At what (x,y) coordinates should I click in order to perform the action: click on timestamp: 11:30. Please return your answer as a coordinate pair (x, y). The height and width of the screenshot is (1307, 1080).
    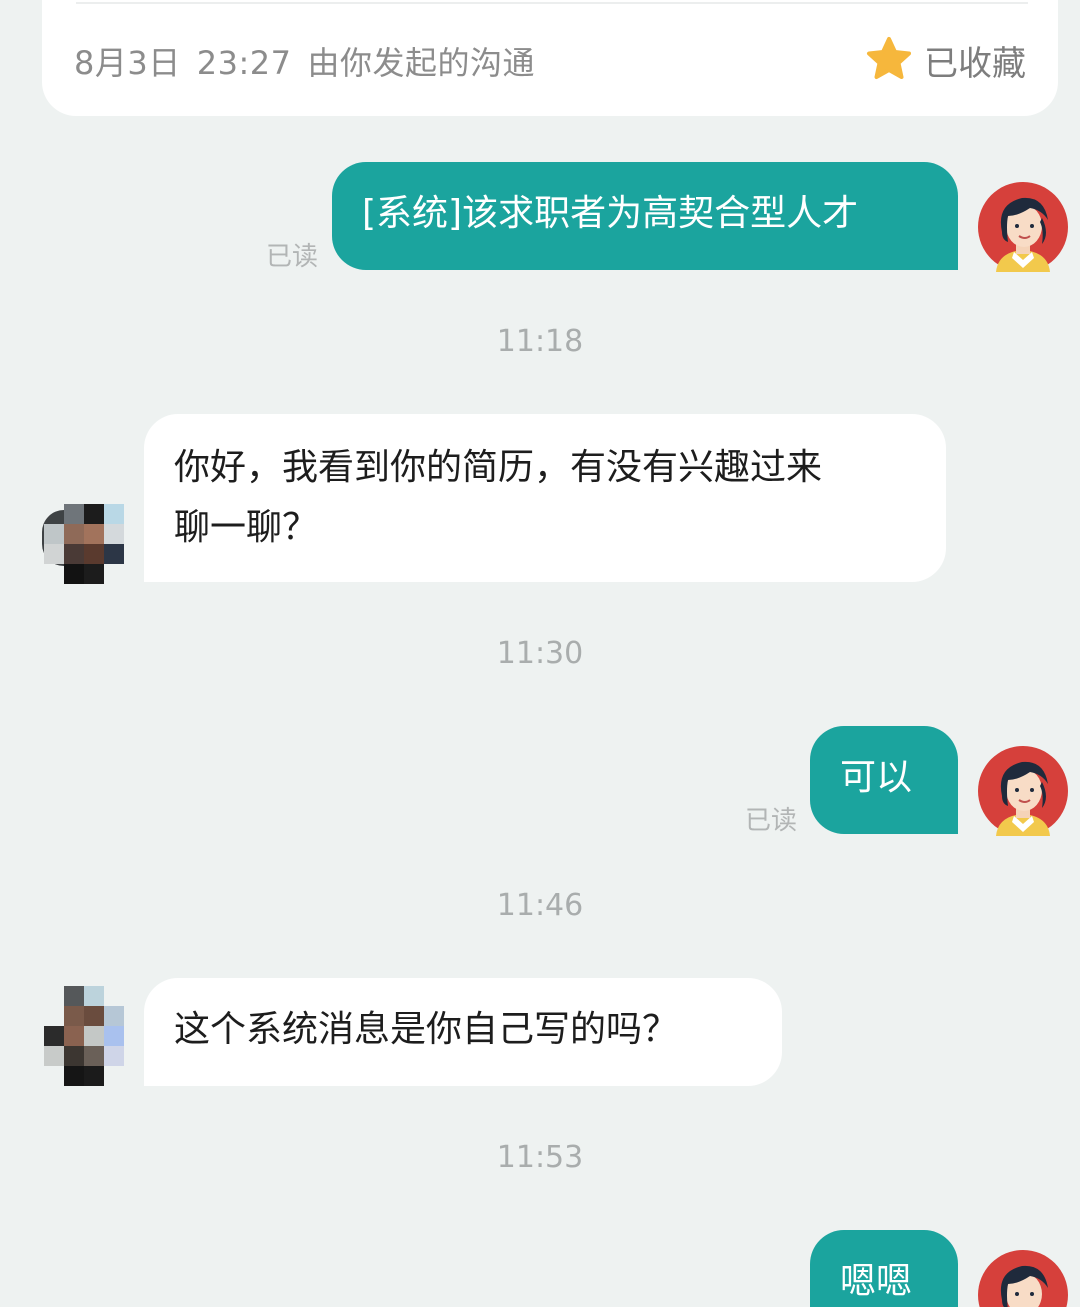
    Looking at the image, I should click on (540, 653).